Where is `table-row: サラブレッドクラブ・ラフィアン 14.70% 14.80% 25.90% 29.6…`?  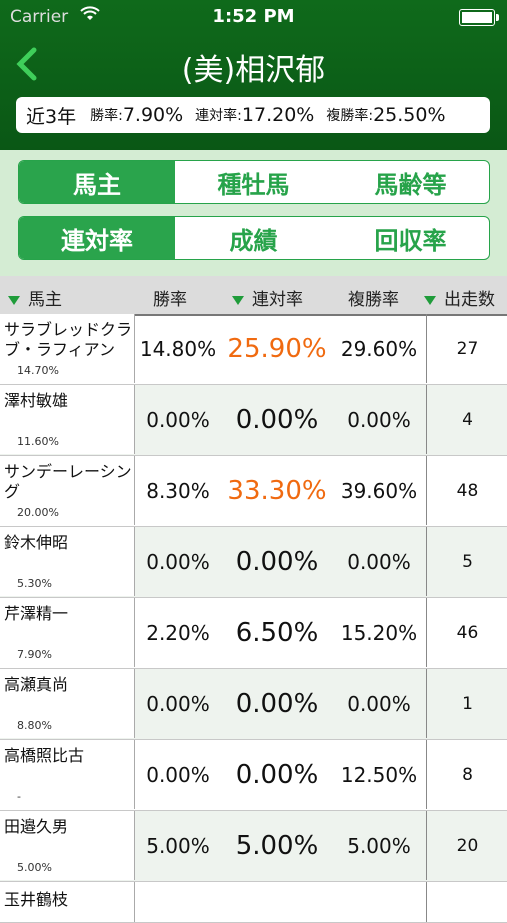
table-row: サラブレッドクラブ・ラフィアン 14.70% 14.80% 25.90% 29.6… is located at coordinates (253, 349).